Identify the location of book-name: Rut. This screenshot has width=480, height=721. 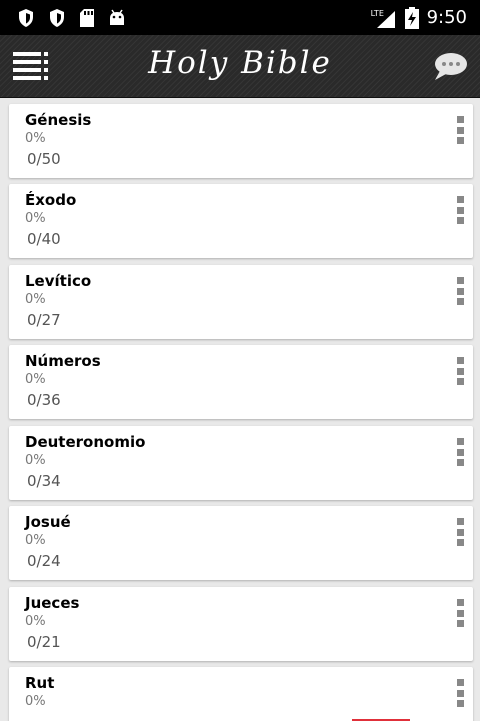
(40, 683).